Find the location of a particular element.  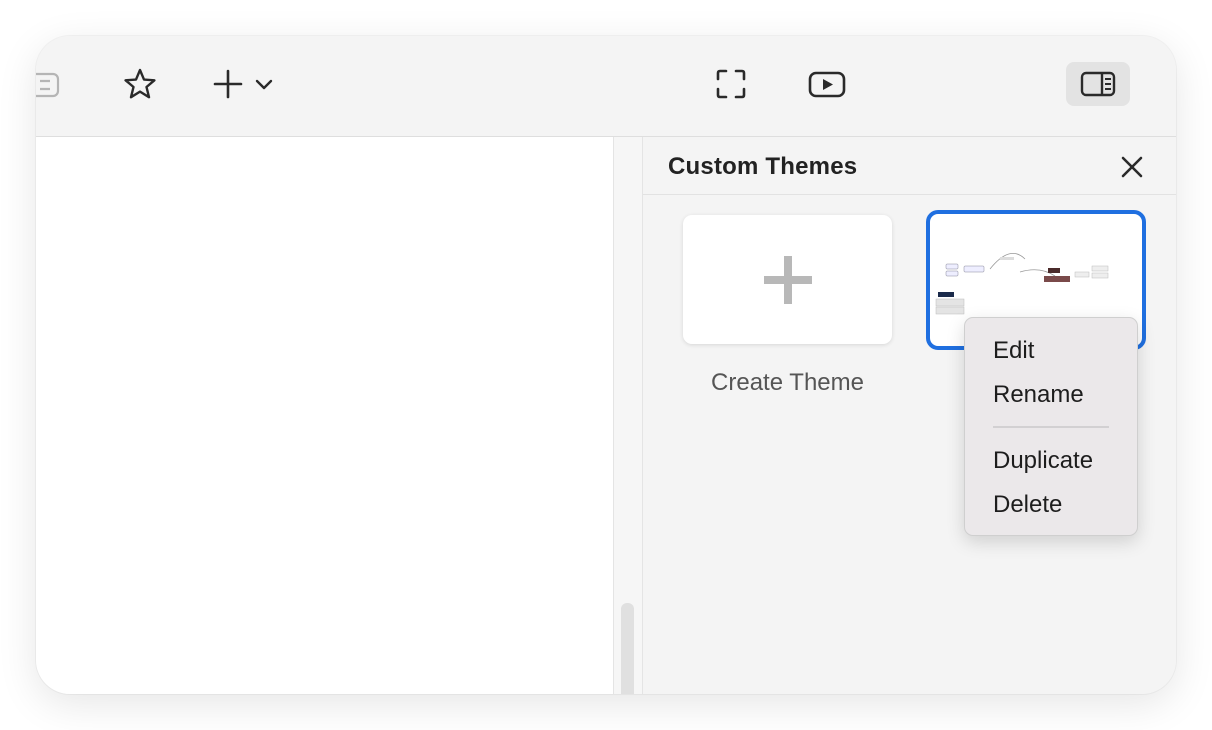

panel-toggle-icon is located at coordinates (1098, 84).